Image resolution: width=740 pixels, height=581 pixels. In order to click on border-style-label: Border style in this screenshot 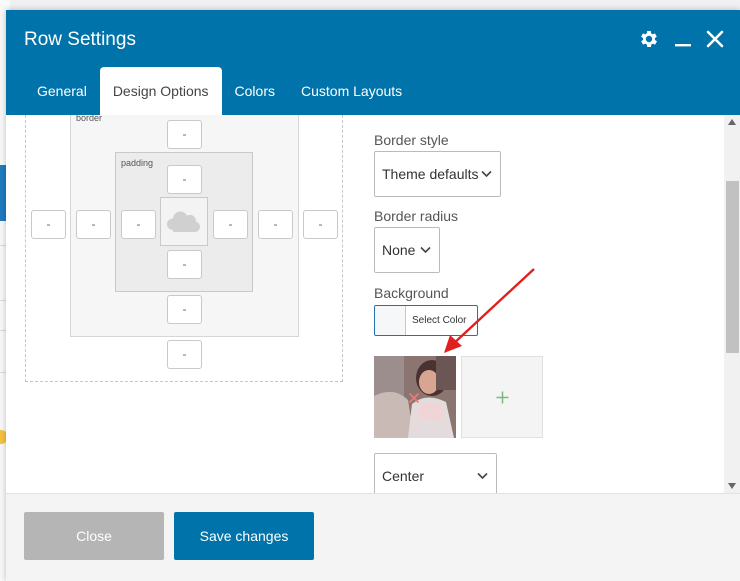, I will do `click(411, 140)`.